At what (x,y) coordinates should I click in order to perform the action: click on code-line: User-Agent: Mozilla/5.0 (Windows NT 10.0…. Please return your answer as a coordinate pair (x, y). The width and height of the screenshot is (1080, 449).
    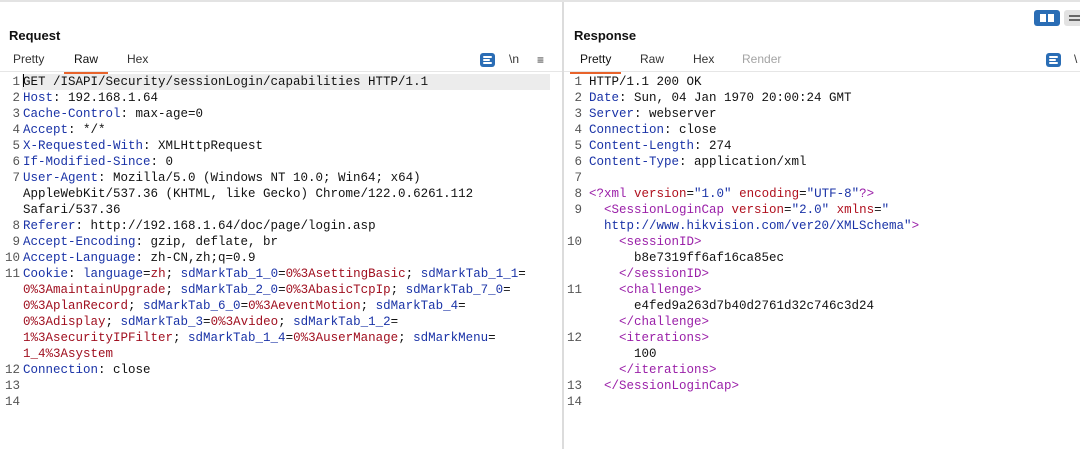
    Looking at the image, I should click on (222, 178).